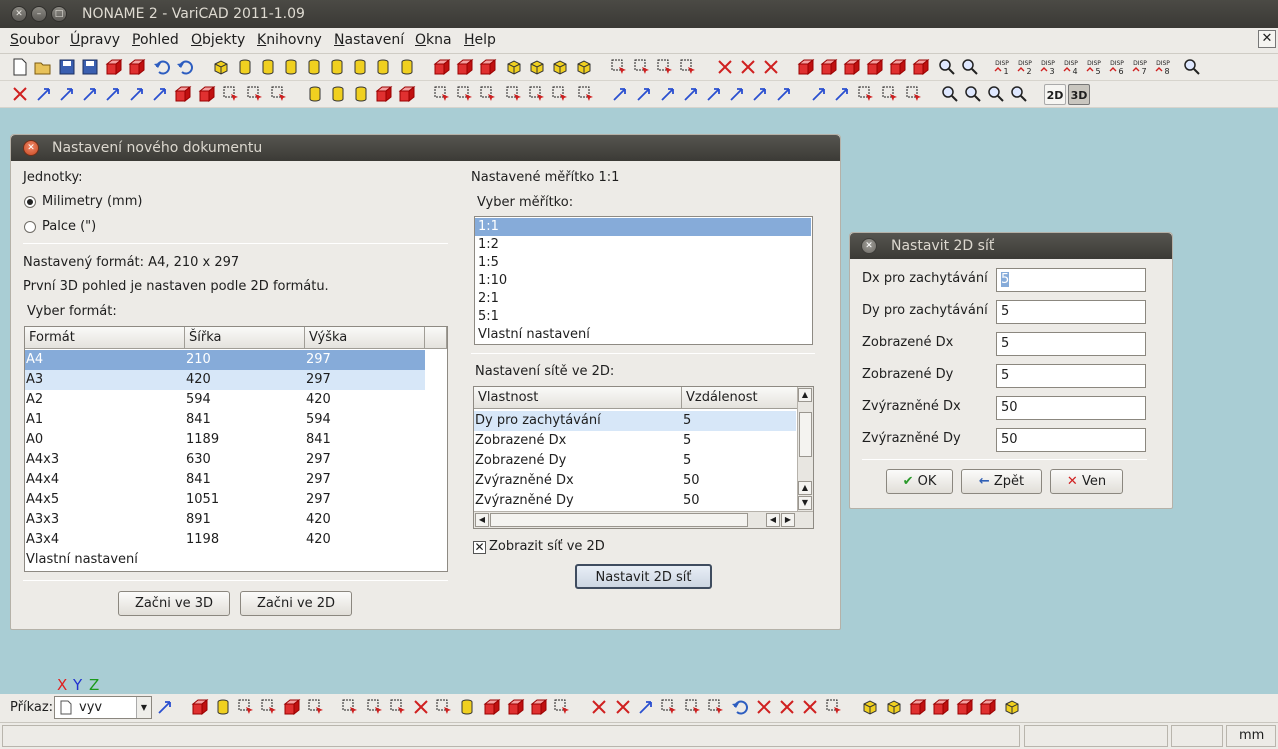 The height and width of the screenshot is (749, 1278). Describe the element at coordinates (225, 360) in the screenshot. I see `table-row: A4 210 297` at that location.